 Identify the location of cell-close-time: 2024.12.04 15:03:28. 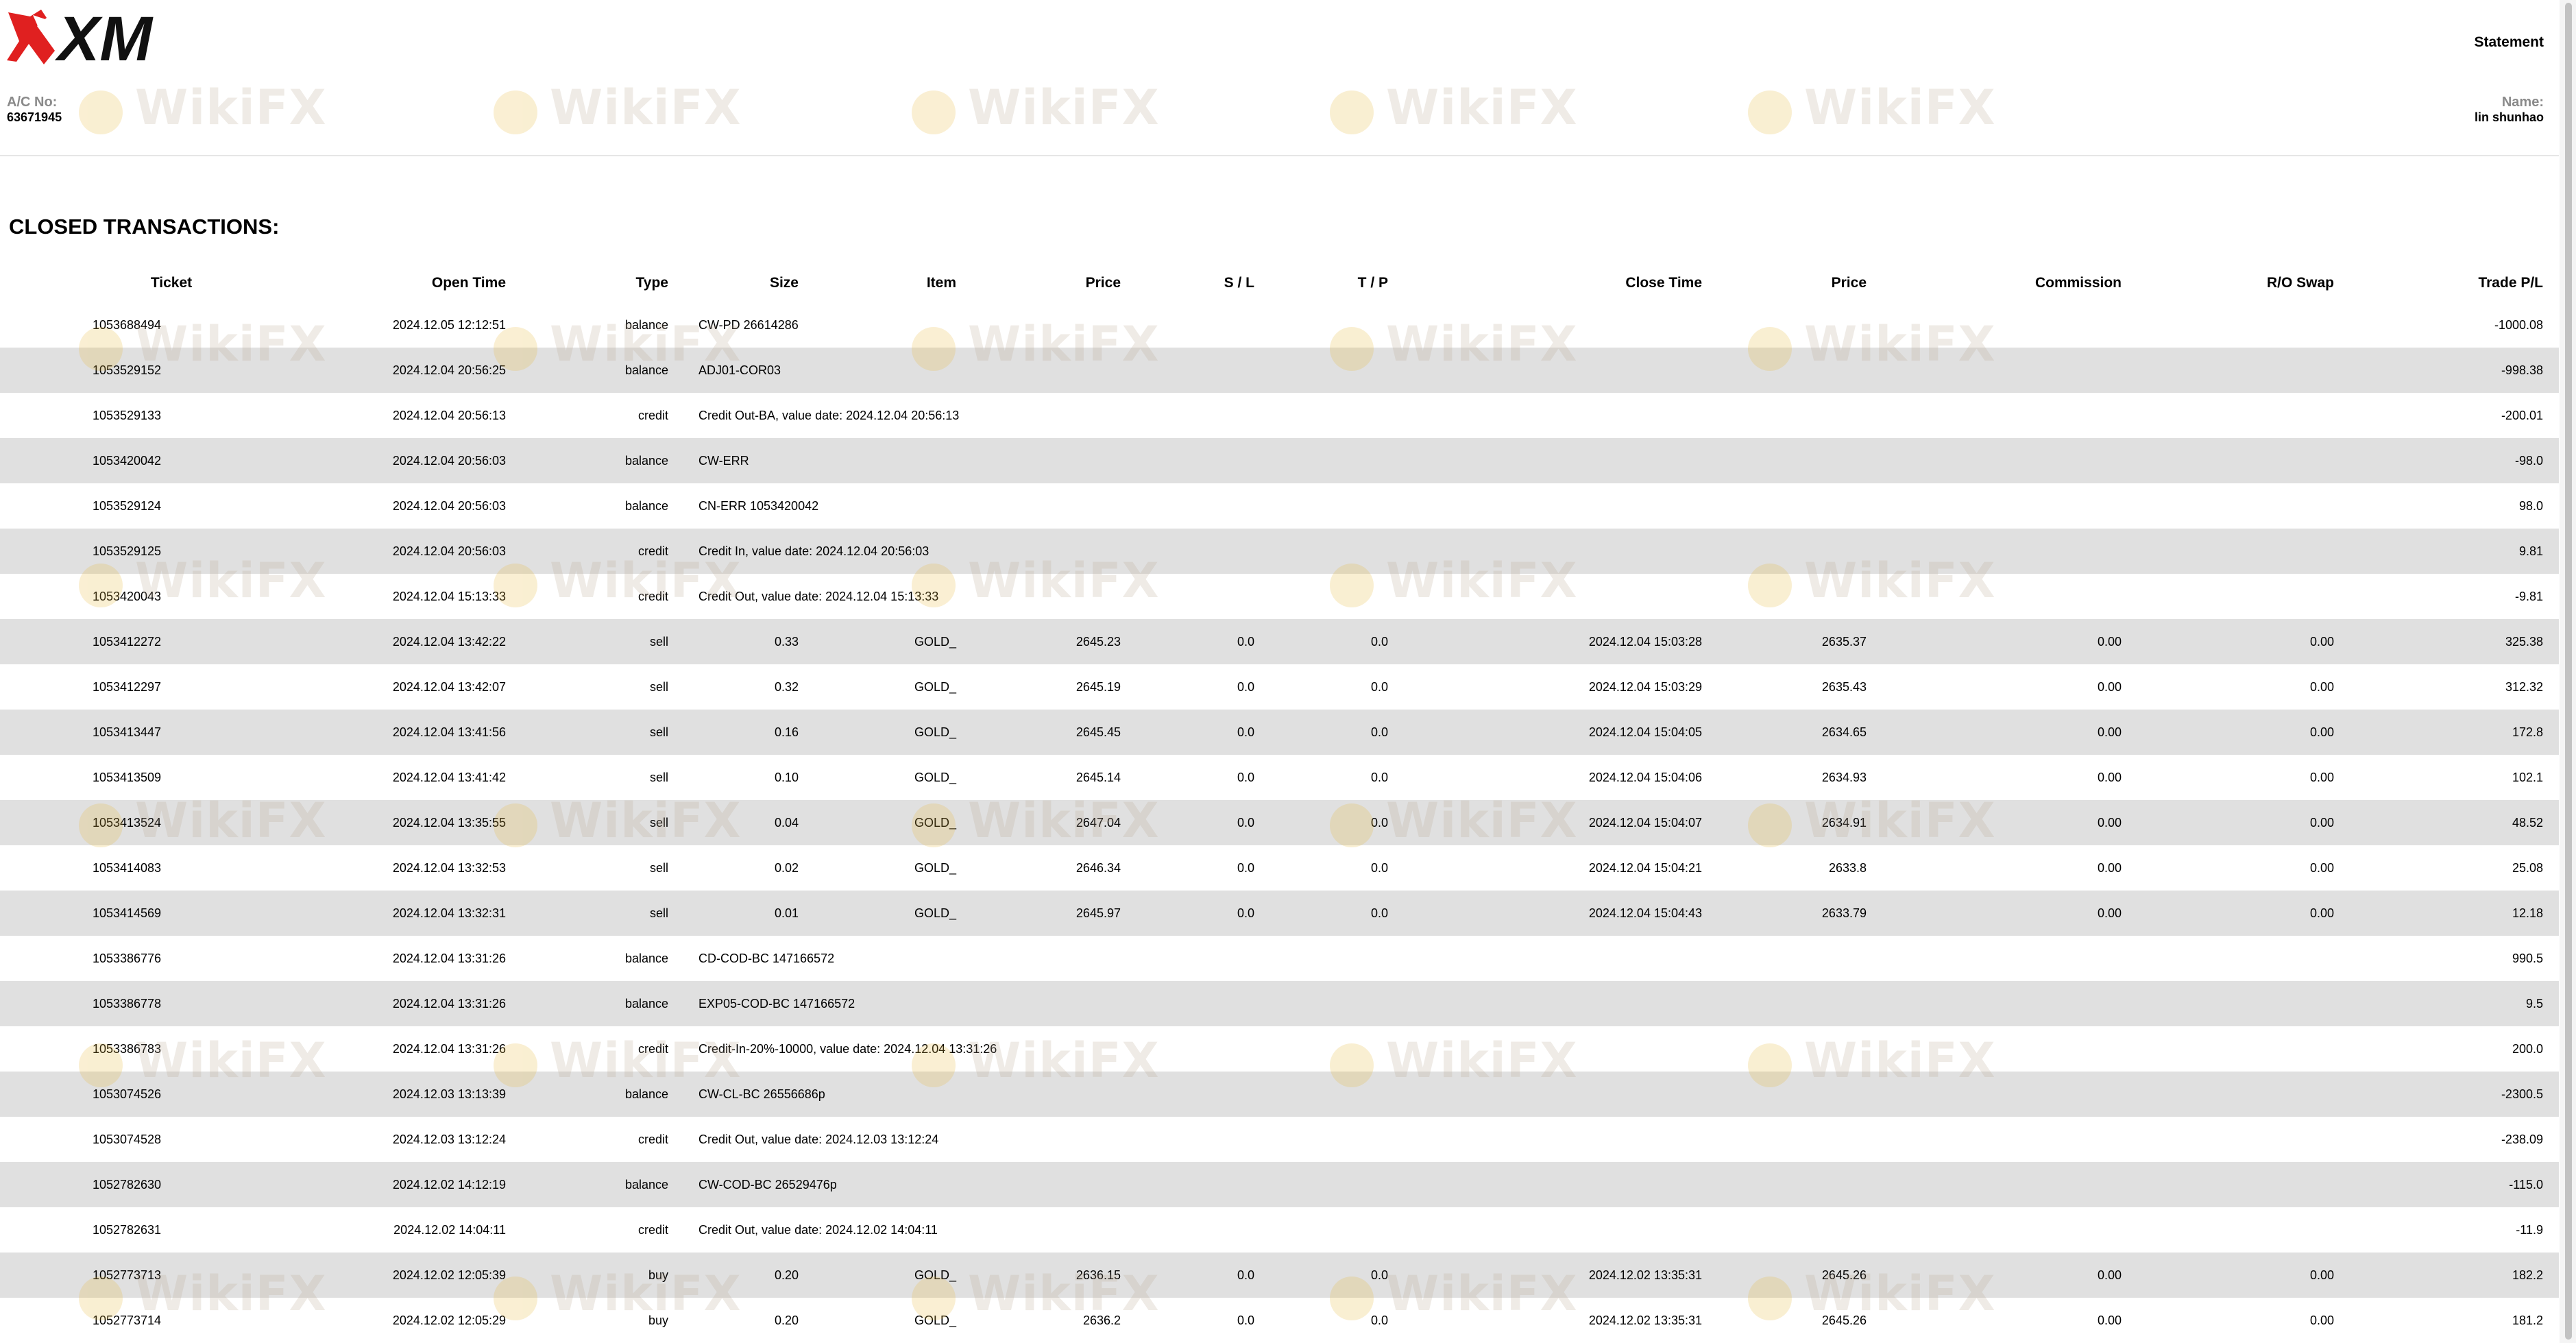
(1645, 642).